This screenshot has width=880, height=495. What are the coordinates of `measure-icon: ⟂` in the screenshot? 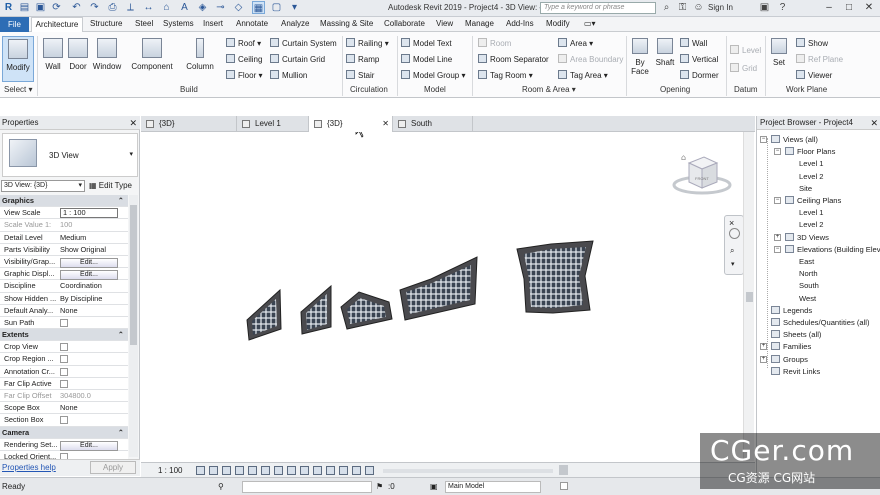 It's located at (130, 7).